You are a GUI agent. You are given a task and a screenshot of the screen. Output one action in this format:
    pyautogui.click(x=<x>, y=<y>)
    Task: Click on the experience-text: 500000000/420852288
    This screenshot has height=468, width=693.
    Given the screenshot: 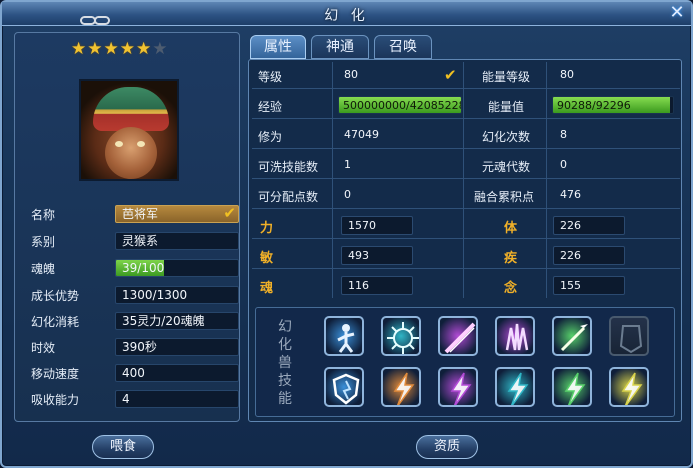 What is the action you would take?
    pyautogui.click(x=402, y=105)
    